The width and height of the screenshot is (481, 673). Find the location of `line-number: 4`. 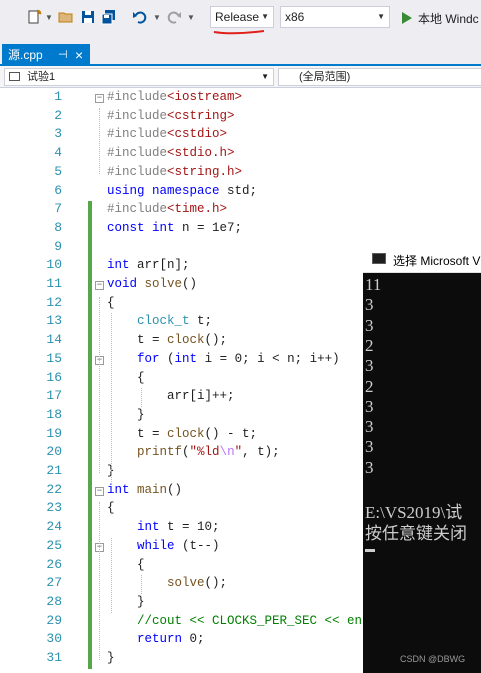

line-number: 4 is located at coordinates (58, 153).